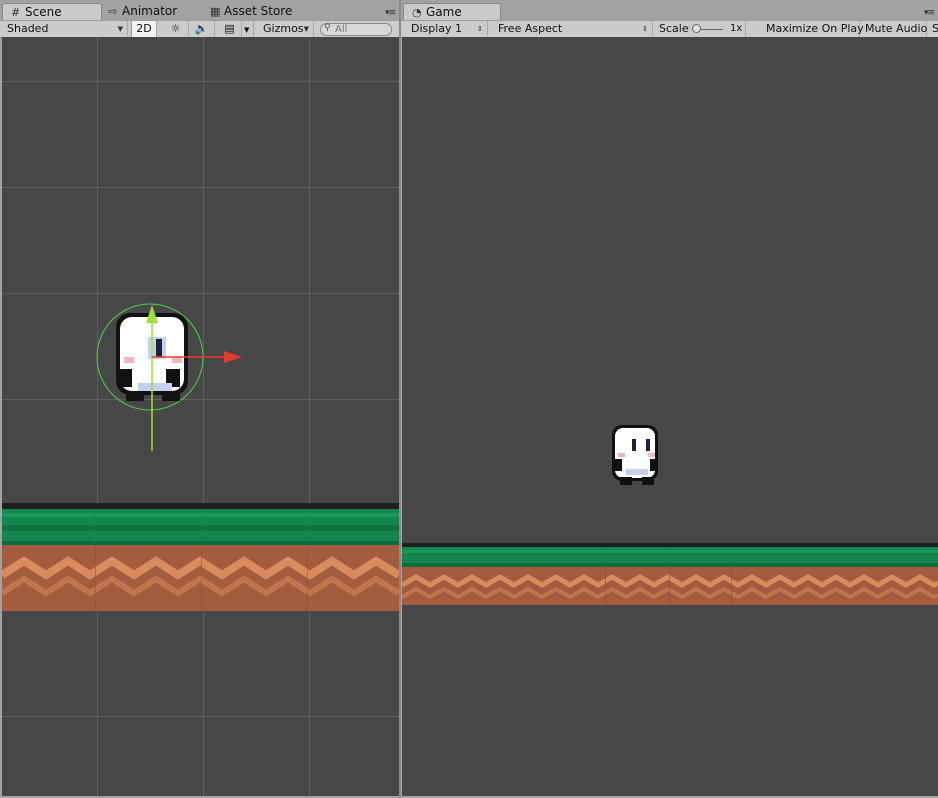 The image size is (938, 798). I want to click on mute-audio-label: Mute Audio, so click(896, 28).